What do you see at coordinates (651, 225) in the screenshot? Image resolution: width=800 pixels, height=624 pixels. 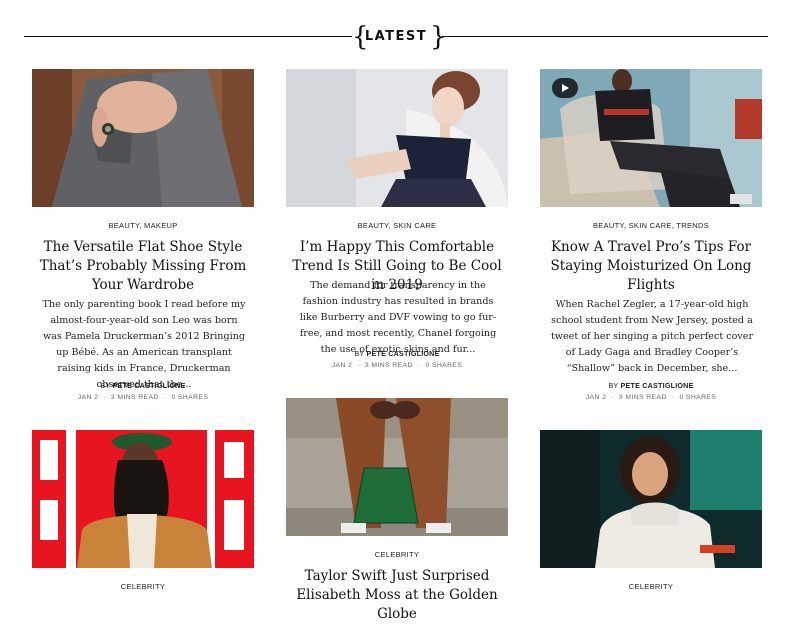 I see `article-categories: BEAUTY, SKIN CARE, TRENDS` at bounding box center [651, 225].